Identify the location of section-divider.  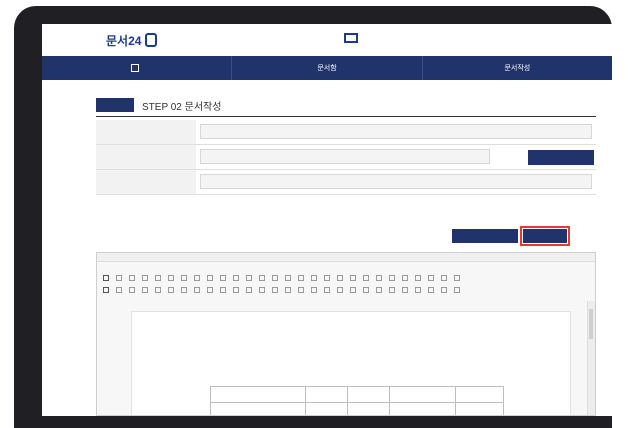
(346, 116).